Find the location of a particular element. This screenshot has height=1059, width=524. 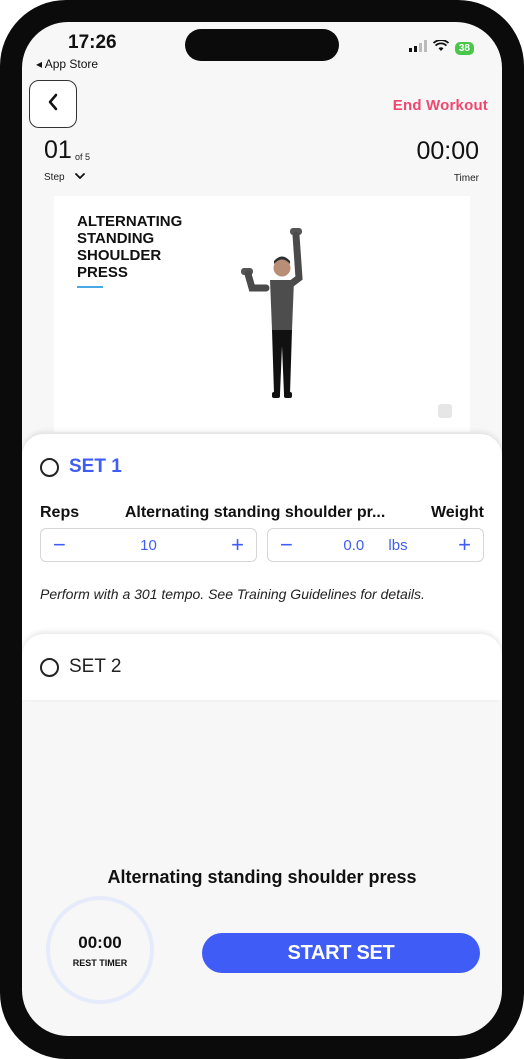

back-to-app-store: ◂ App Store is located at coordinates (67, 64).